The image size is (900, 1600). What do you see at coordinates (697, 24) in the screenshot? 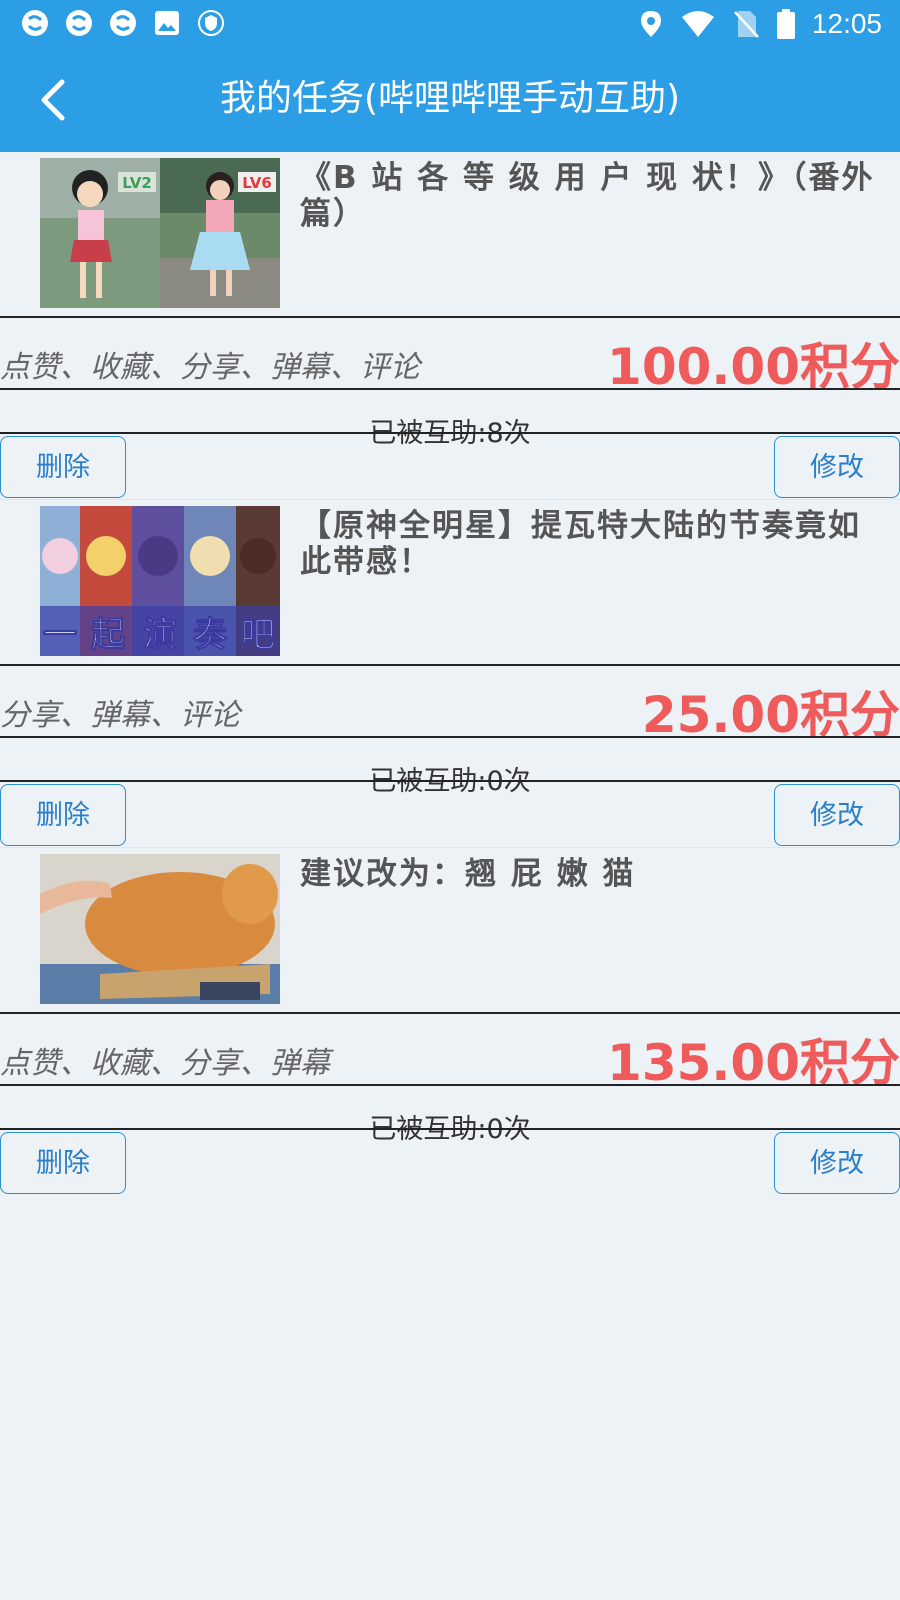
I see `wifi-icon` at bounding box center [697, 24].